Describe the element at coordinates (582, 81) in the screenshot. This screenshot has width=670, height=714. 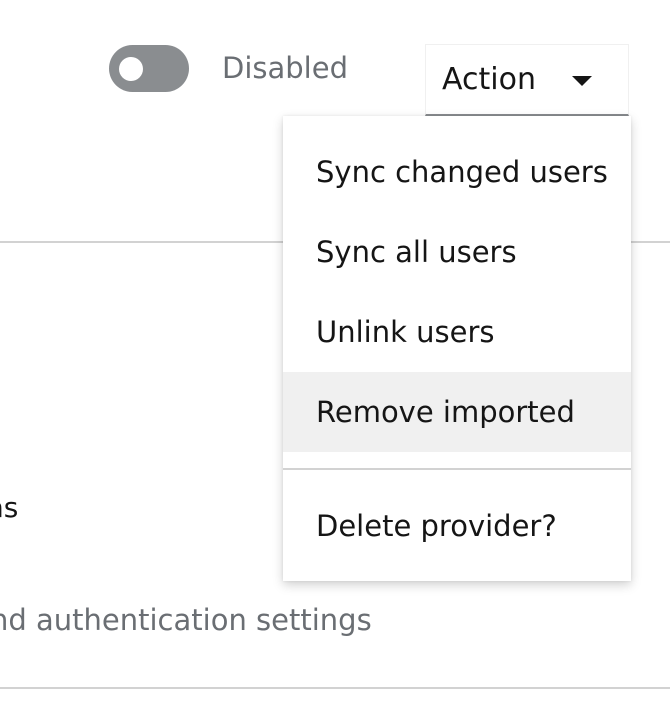
I see `caret-down-icon` at that location.